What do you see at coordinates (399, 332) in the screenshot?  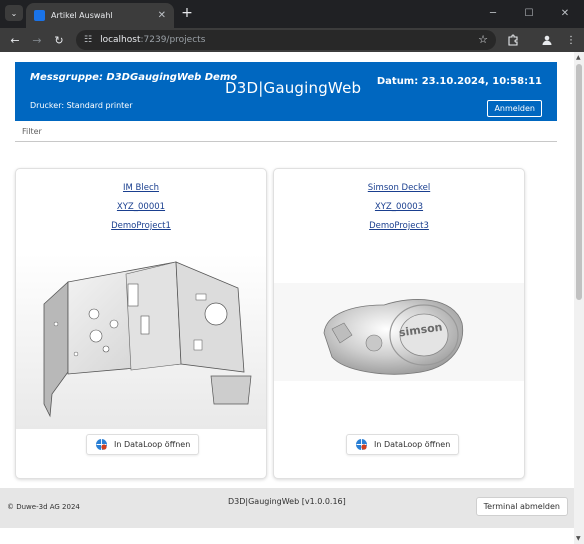 I see `engine-cover-part-image: simson` at bounding box center [399, 332].